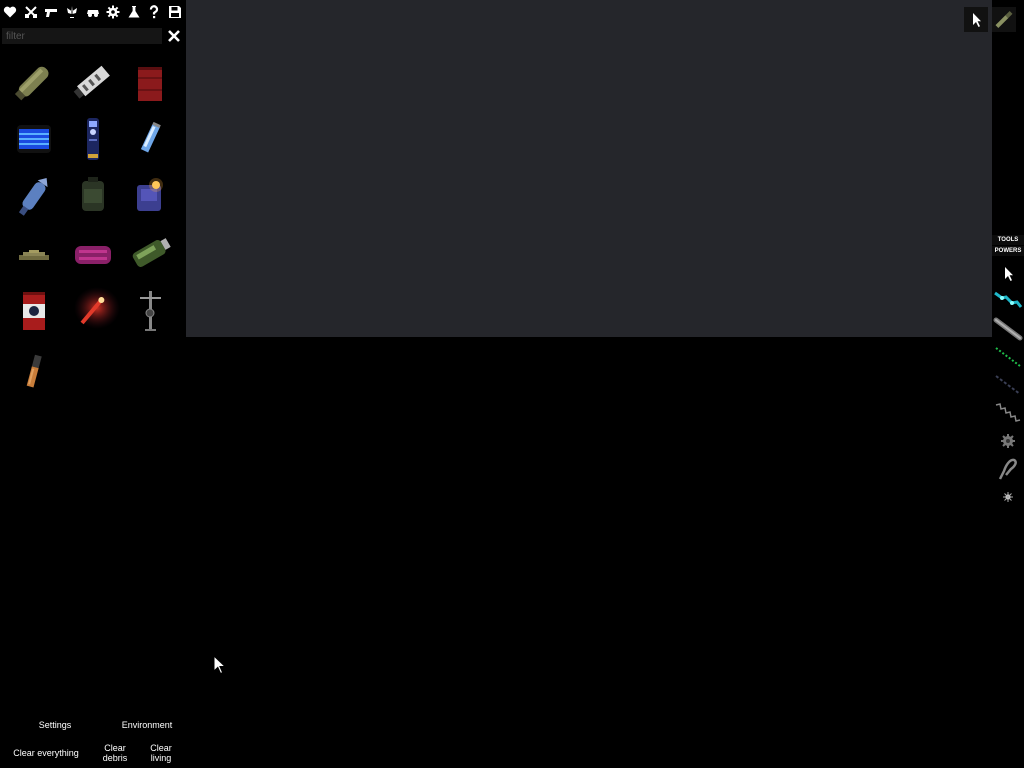 Image resolution: width=1024 pixels, height=768 pixels. I want to click on item-purple-lamp, so click(150, 196).